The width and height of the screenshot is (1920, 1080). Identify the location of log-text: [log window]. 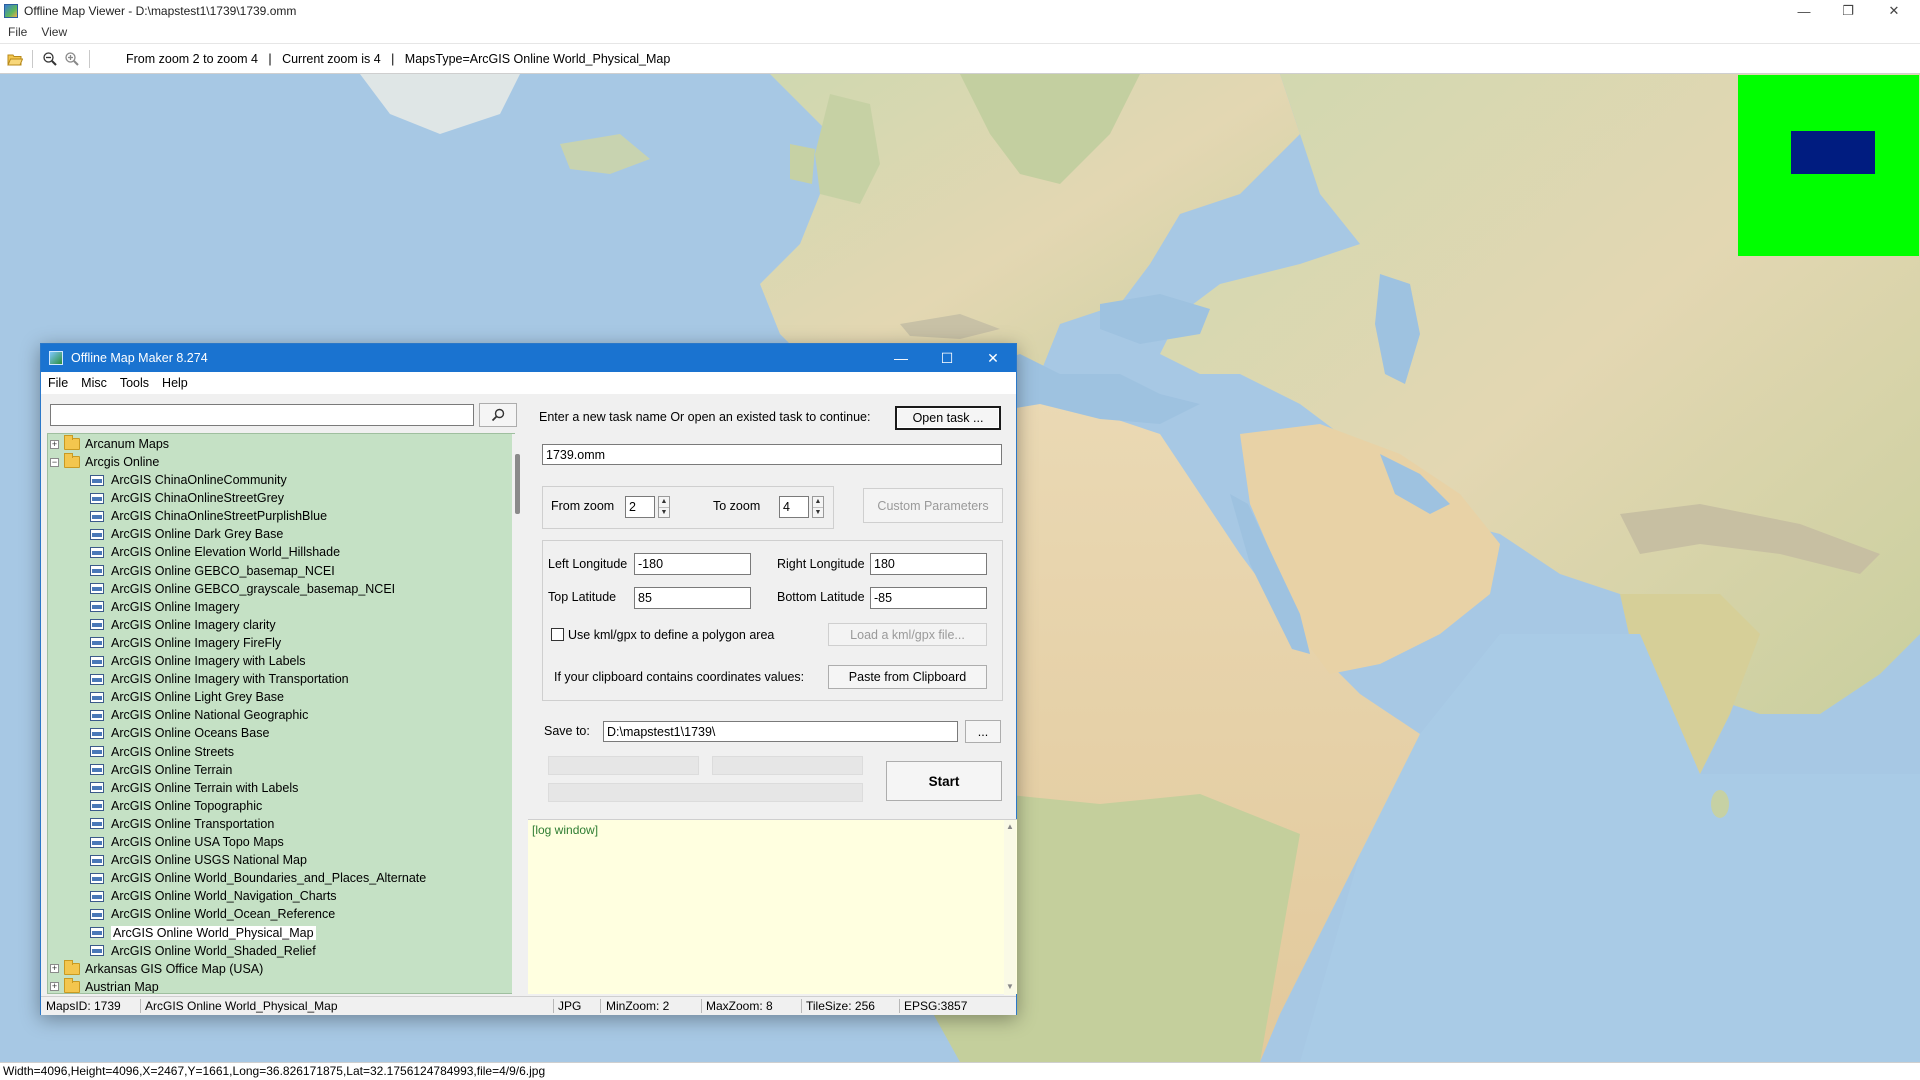
(565, 830).